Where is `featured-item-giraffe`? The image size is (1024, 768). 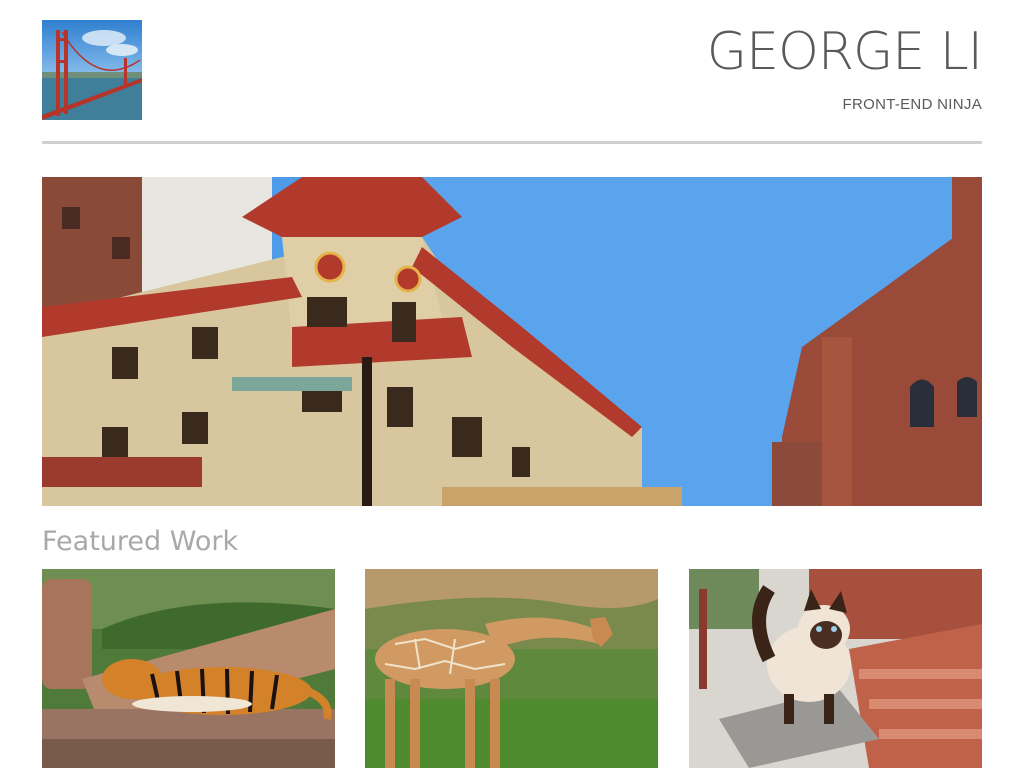 featured-item-giraffe is located at coordinates (511, 668).